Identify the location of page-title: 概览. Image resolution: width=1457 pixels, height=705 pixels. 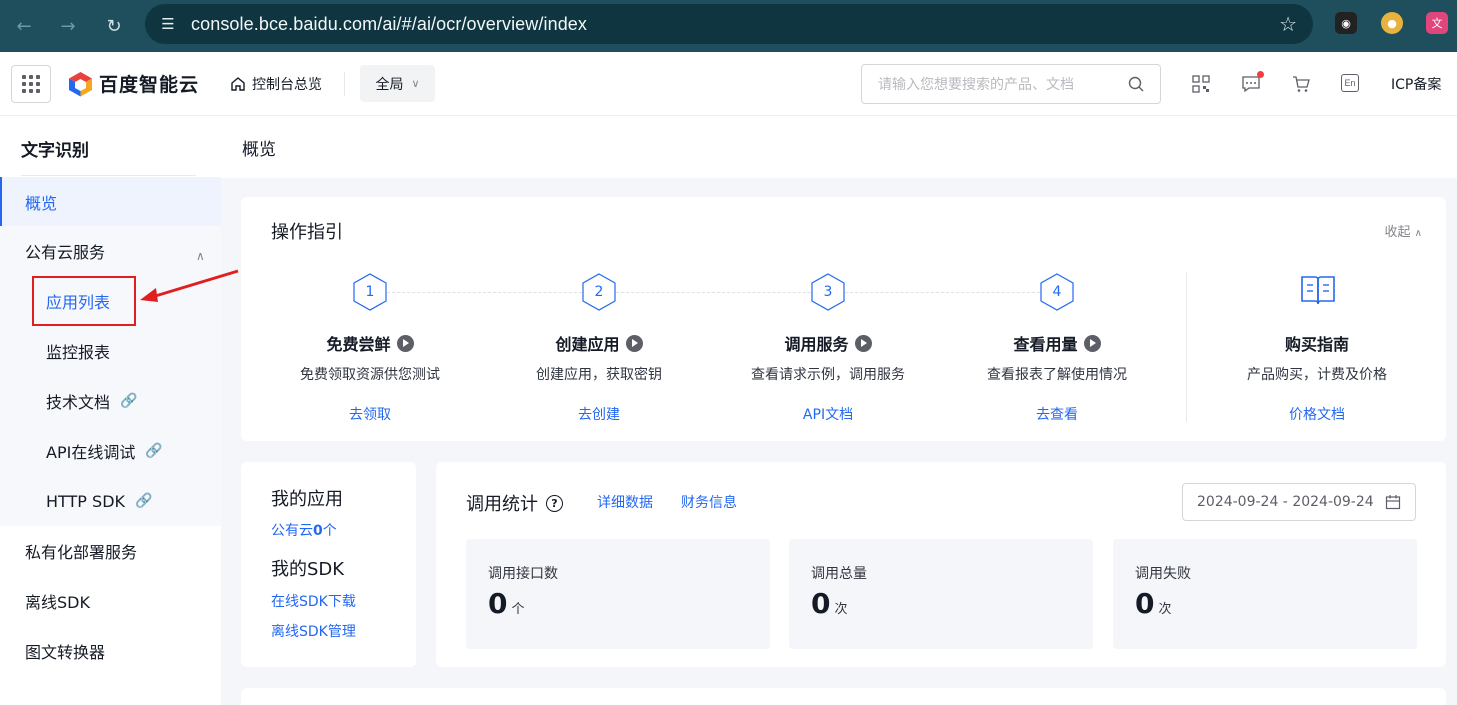
(259, 150).